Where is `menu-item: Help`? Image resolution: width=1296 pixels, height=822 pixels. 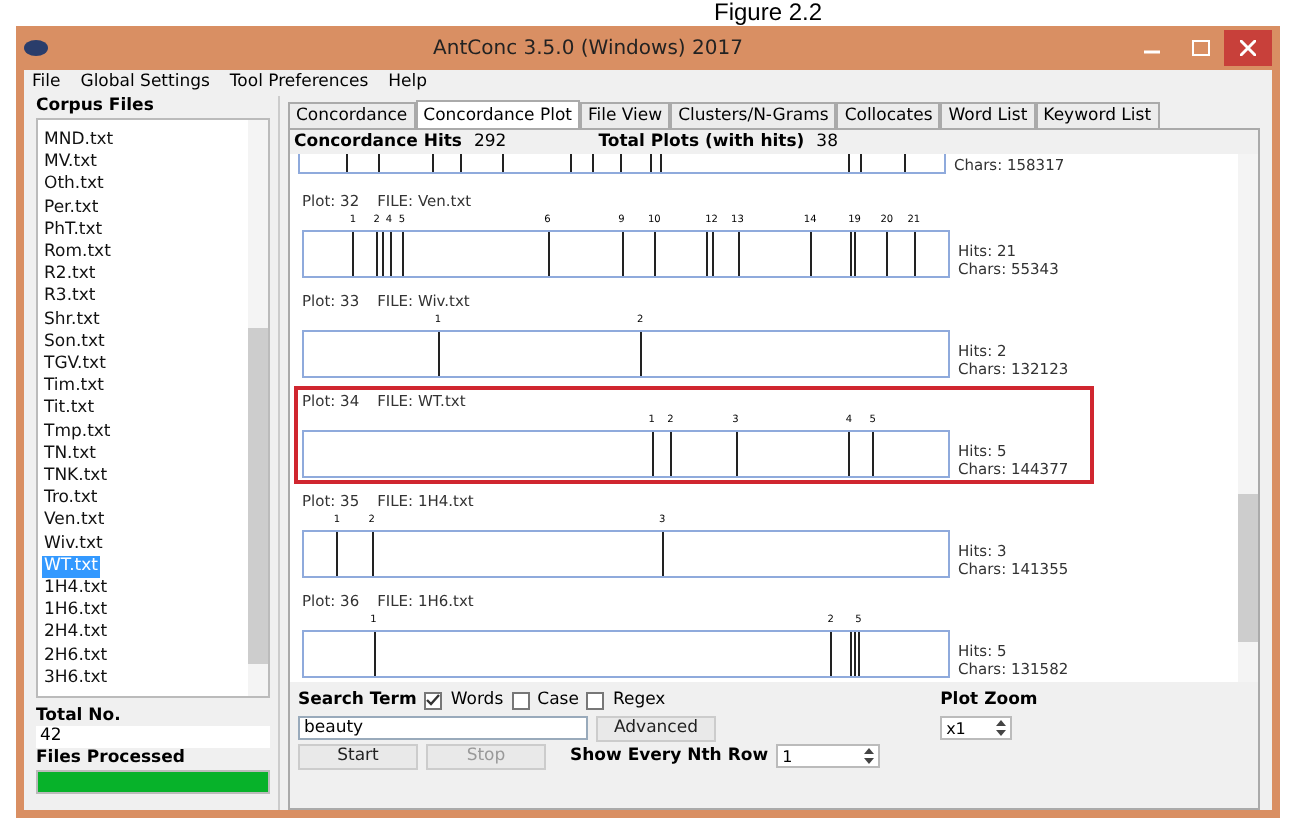 menu-item: Help is located at coordinates (408, 83).